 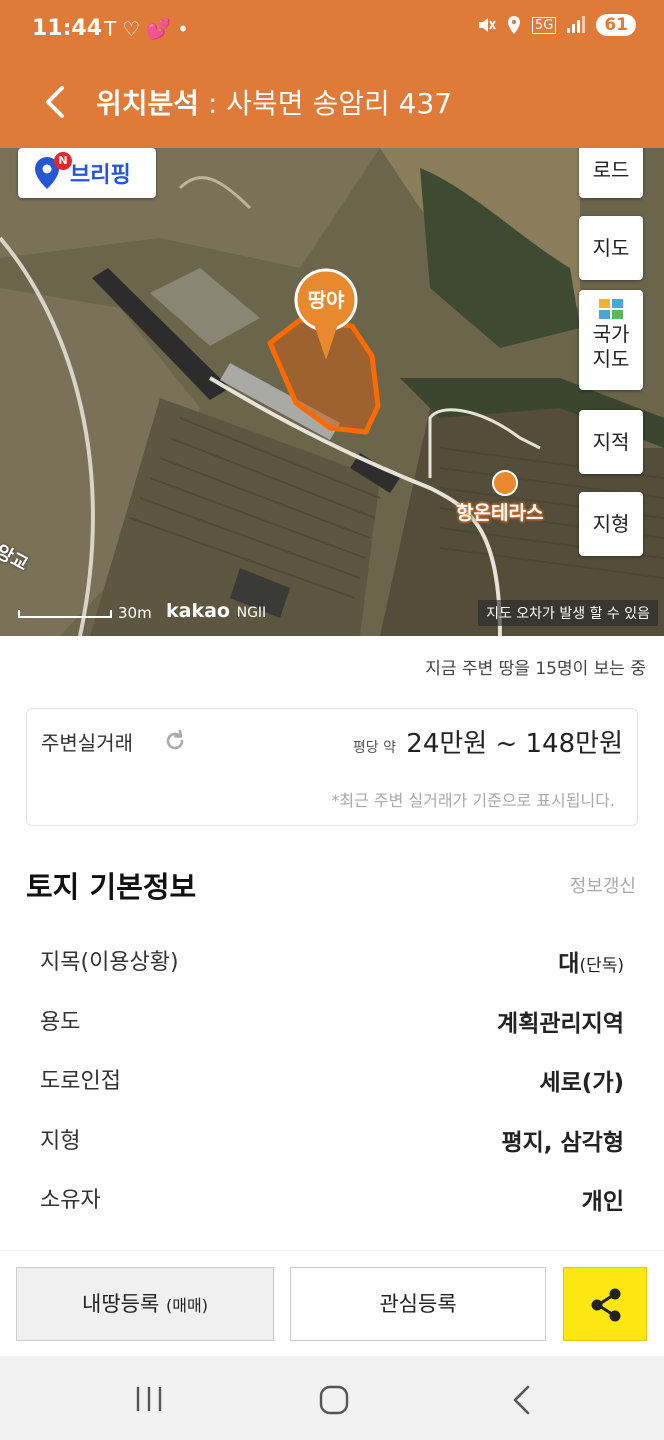 I want to click on map-layer-button: 지도, so click(x=611, y=248).